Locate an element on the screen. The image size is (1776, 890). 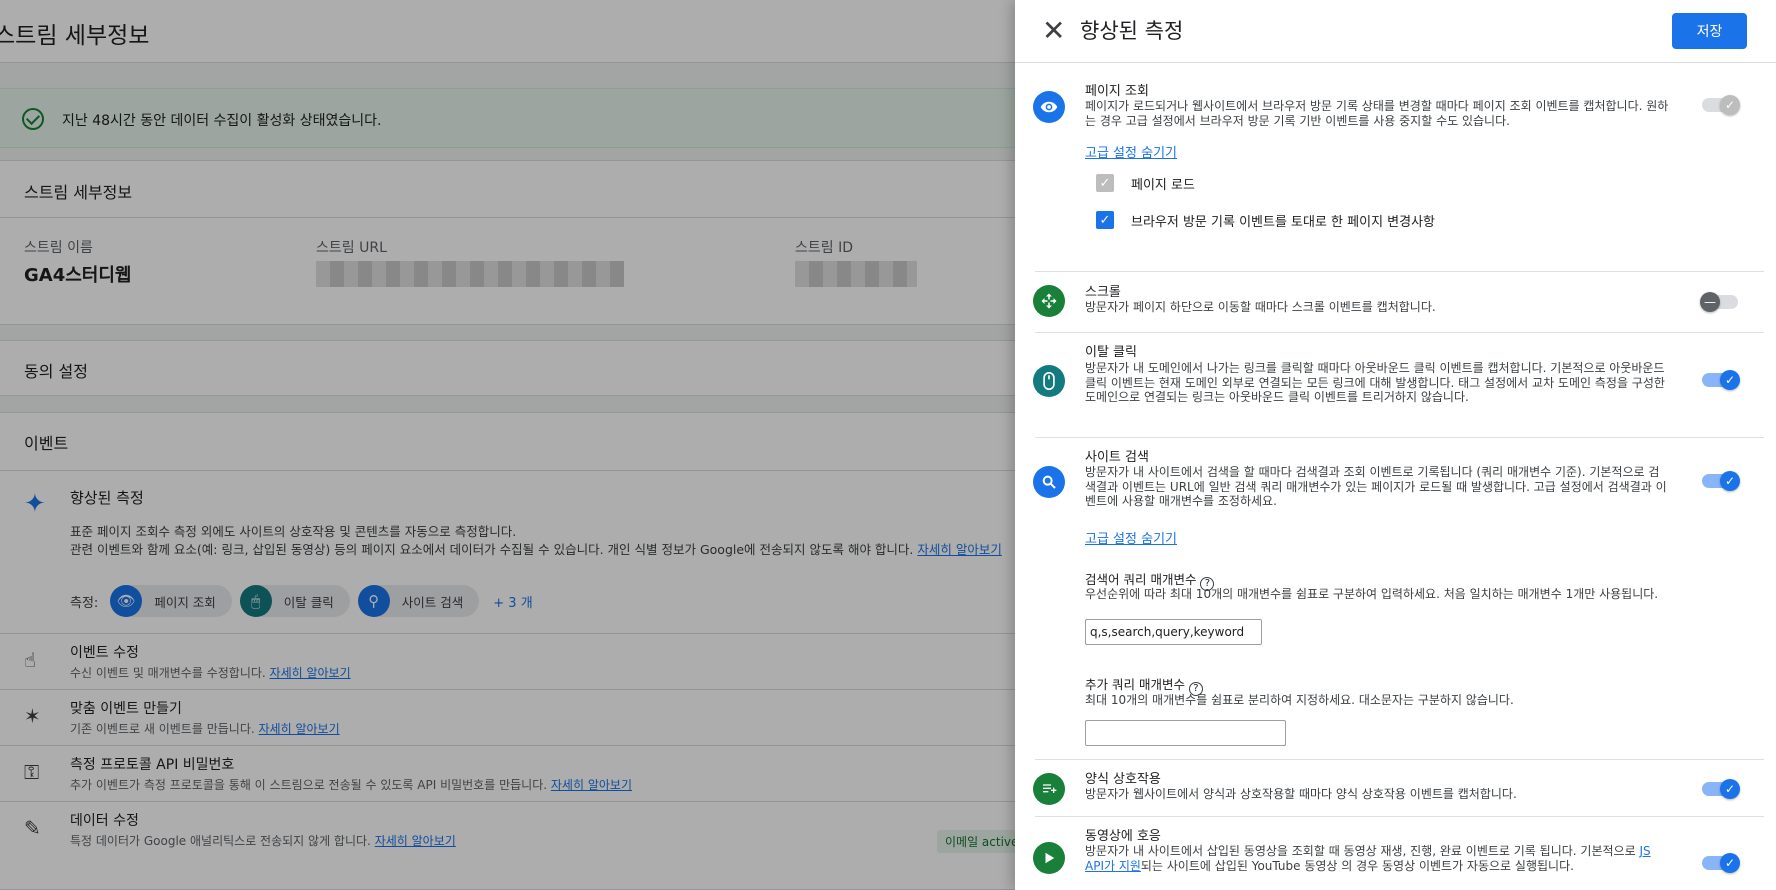
form-title: 양식 상호작용 is located at coordinates (1123, 779).